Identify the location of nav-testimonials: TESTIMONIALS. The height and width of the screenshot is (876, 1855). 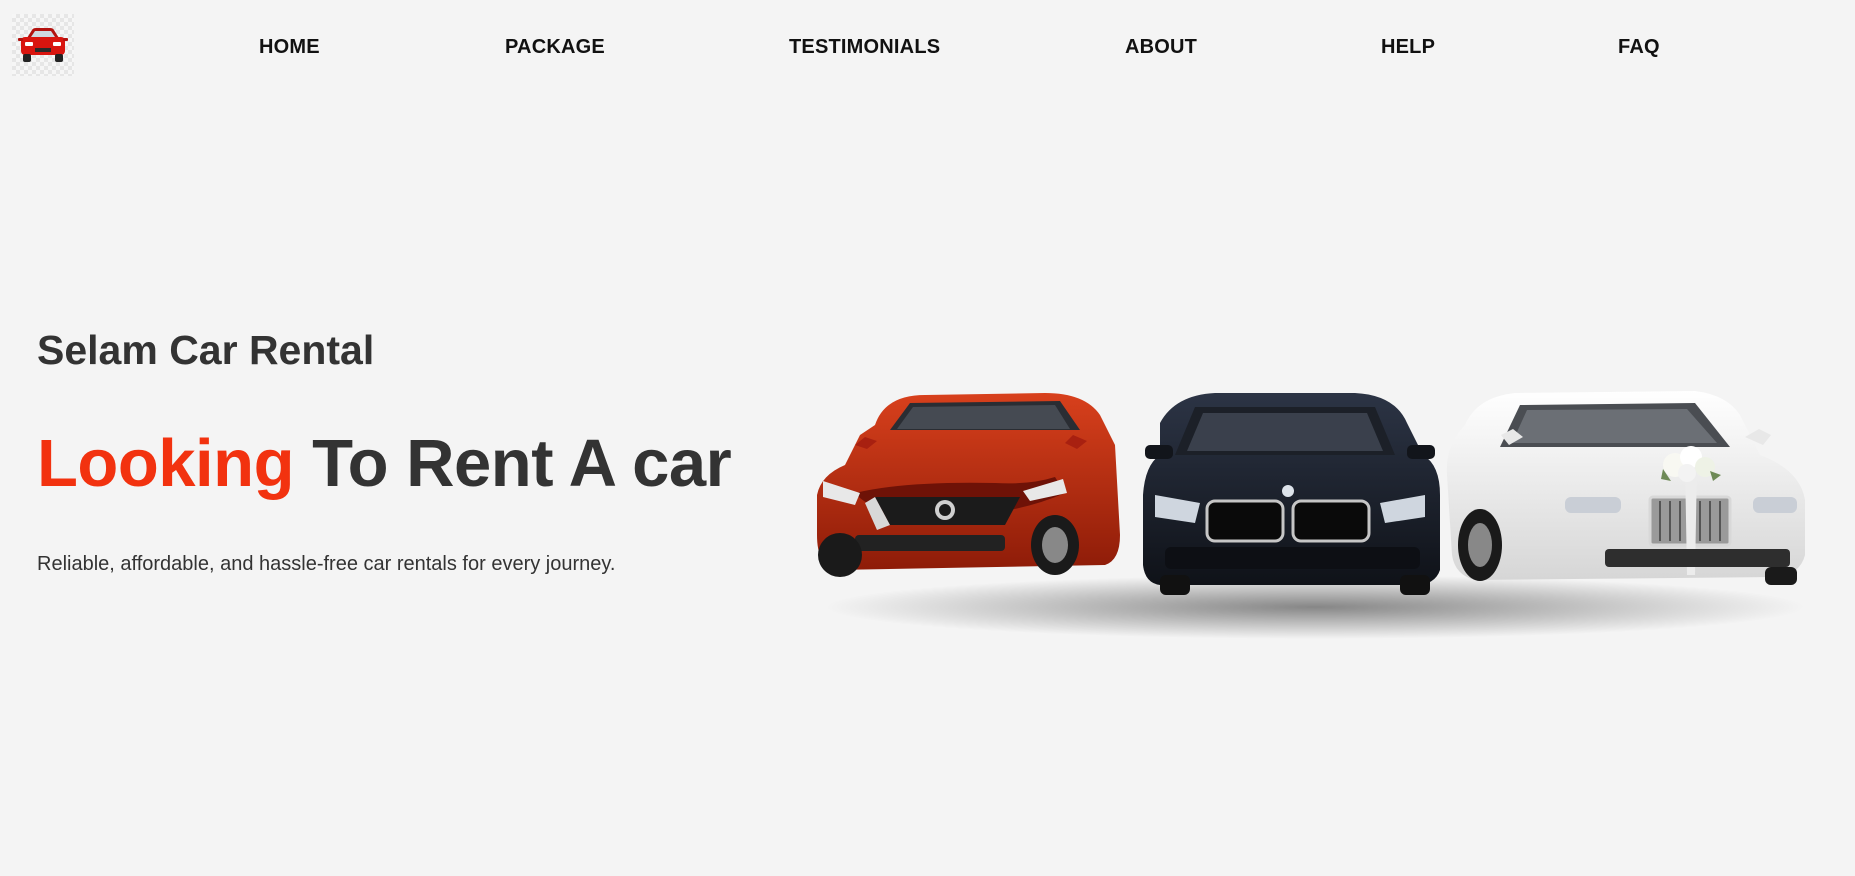
(864, 47).